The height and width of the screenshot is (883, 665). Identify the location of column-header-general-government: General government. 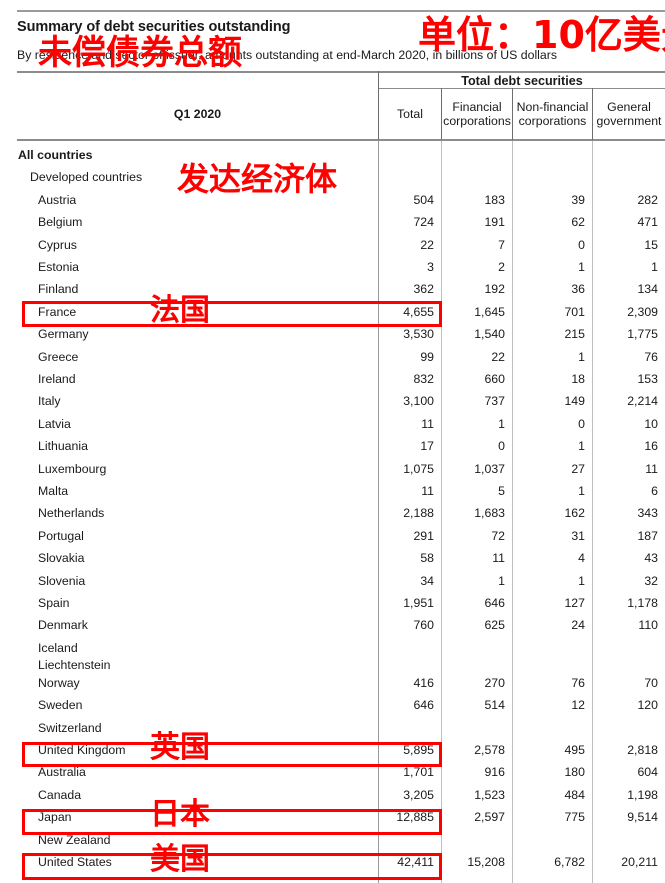
(629, 114).